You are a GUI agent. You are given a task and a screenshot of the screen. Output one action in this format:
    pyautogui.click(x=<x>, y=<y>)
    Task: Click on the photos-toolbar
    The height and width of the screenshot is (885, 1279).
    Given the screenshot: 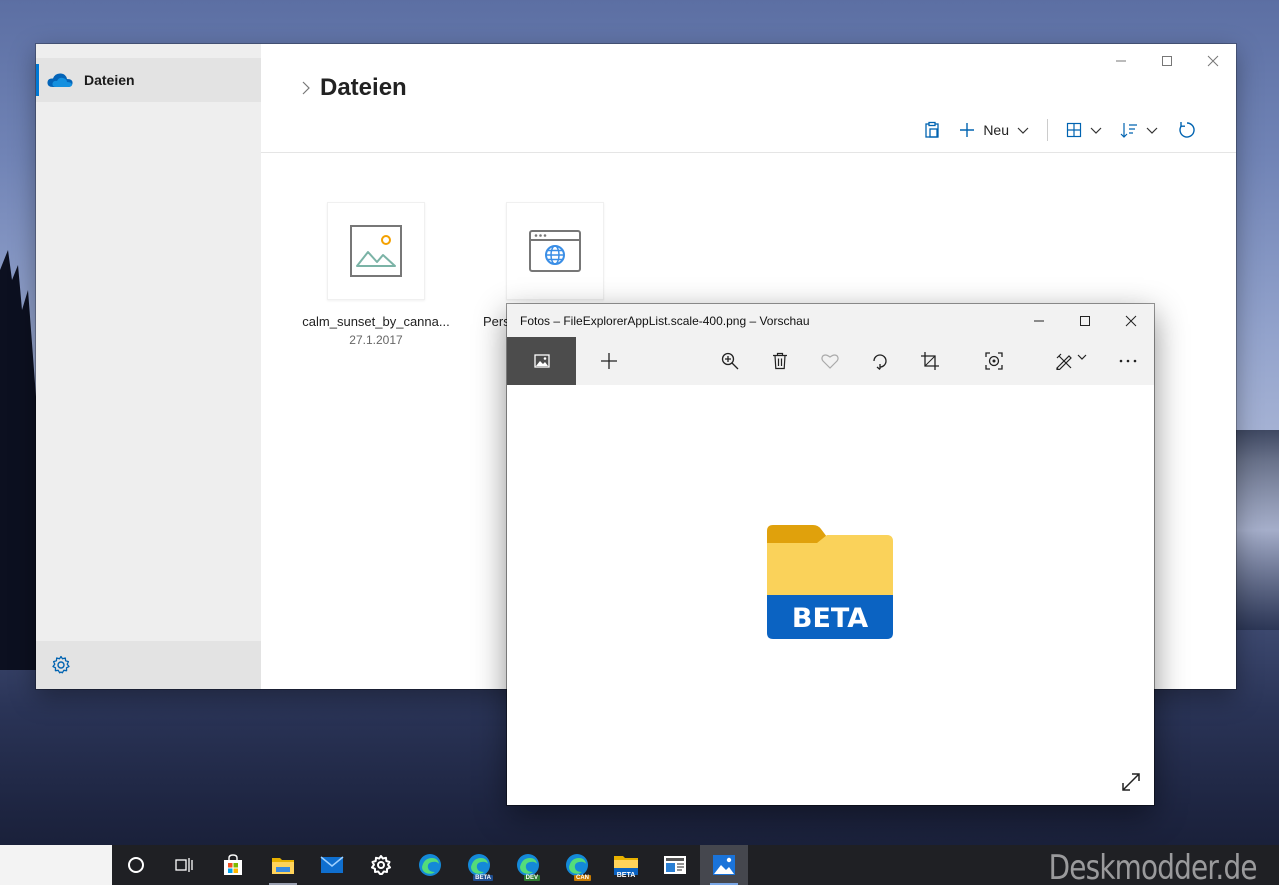 What is the action you would take?
    pyautogui.click(x=830, y=361)
    